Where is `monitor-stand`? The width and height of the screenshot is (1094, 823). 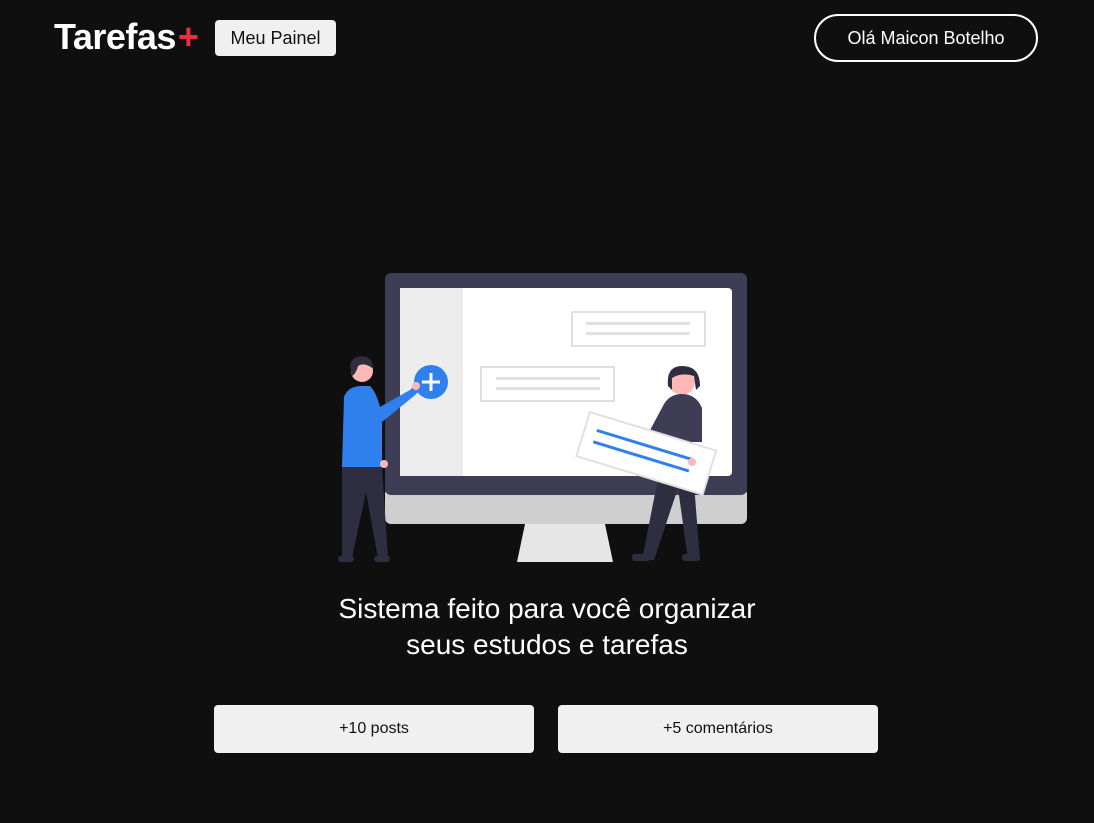
monitor-stand is located at coordinates (565, 543).